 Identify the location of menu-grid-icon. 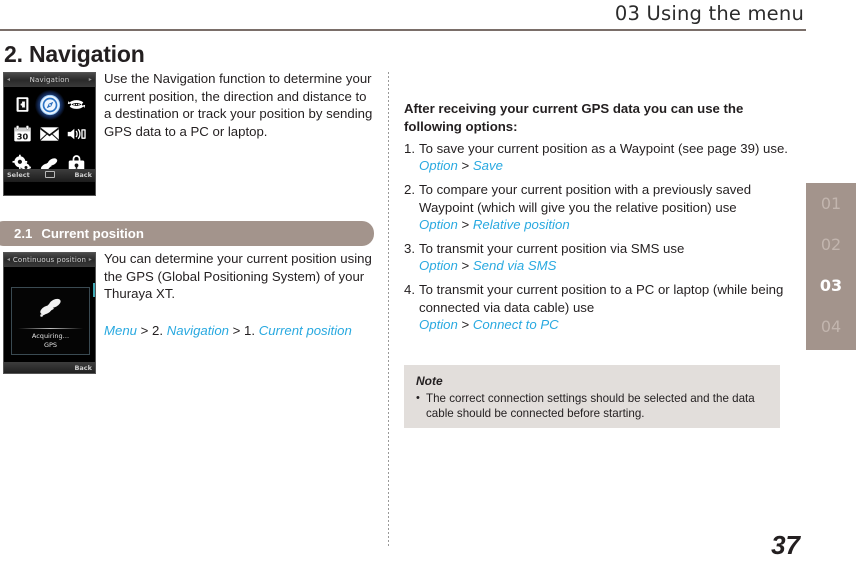
(49, 175).